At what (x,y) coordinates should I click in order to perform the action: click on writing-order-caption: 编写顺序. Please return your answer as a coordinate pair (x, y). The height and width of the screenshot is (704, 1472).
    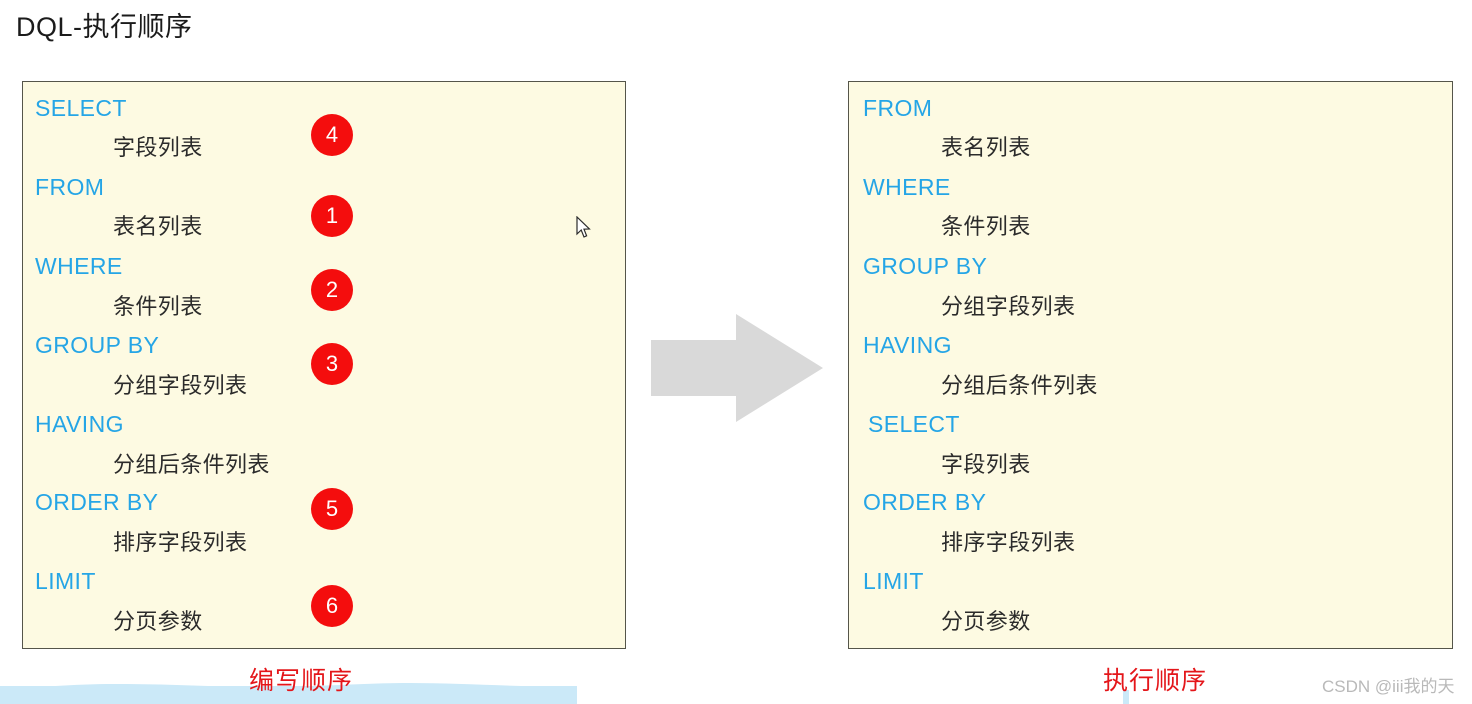
    Looking at the image, I should click on (301, 681).